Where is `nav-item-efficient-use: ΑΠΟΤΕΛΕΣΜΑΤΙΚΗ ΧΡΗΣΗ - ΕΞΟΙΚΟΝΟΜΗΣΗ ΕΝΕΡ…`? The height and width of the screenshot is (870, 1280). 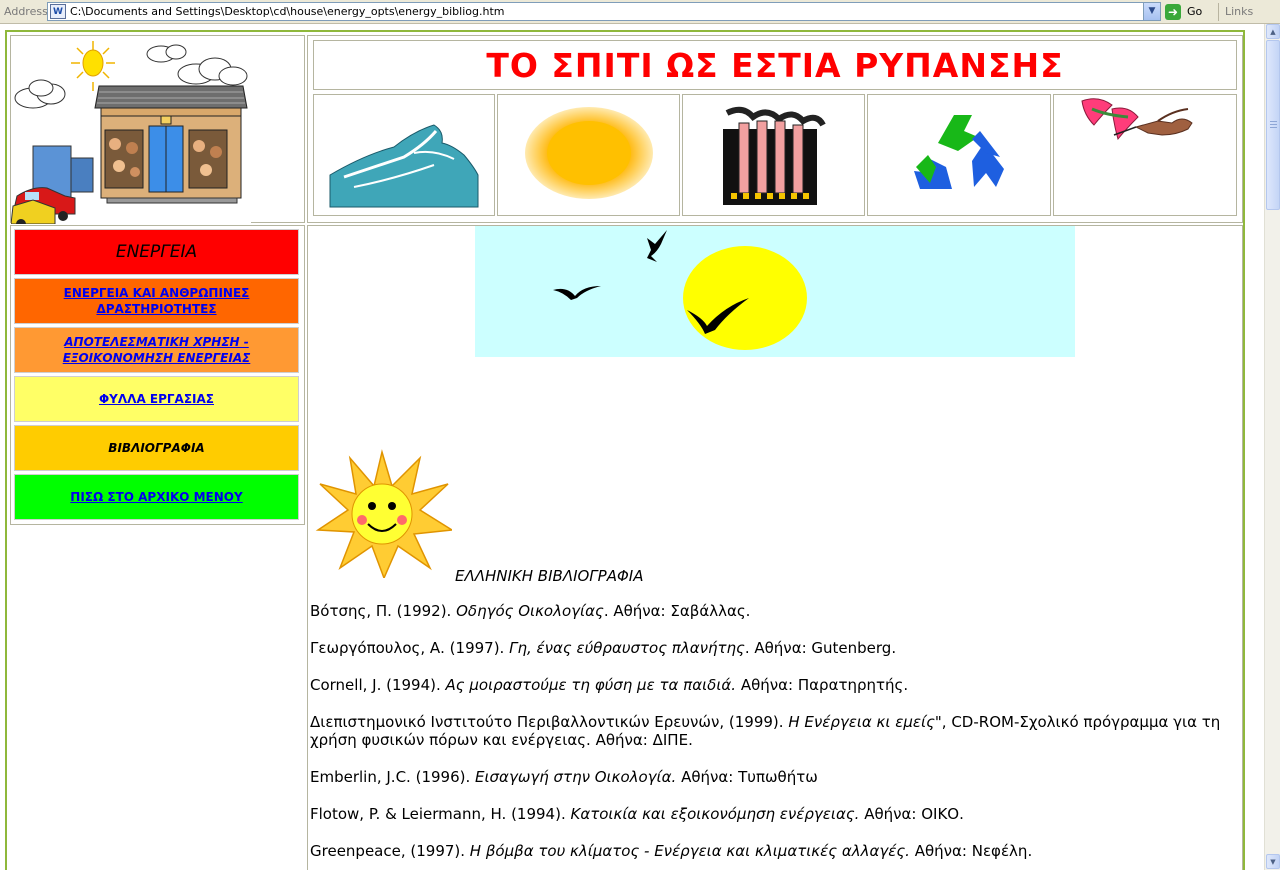 nav-item-efficient-use: ΑΠΟΤΕΛΕΣΜΑΤΙΚΗ ΧΡΗΣΗ - ΕΞΟΙΚΟΝΟΜΗΣΗ ΕΝΕΡ… is located at coordinates (156, 350).